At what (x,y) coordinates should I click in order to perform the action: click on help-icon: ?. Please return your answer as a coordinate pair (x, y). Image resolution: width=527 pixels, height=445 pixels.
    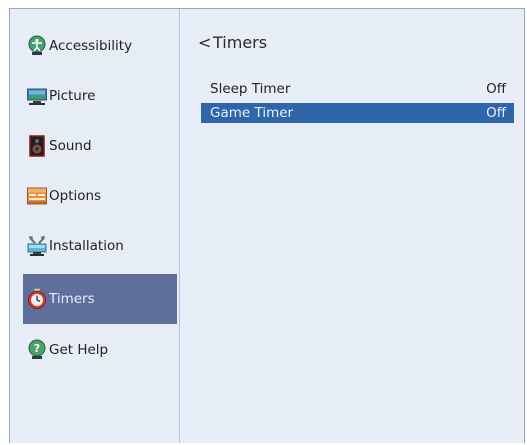
    Looking at the image, I should click on (37, 350).